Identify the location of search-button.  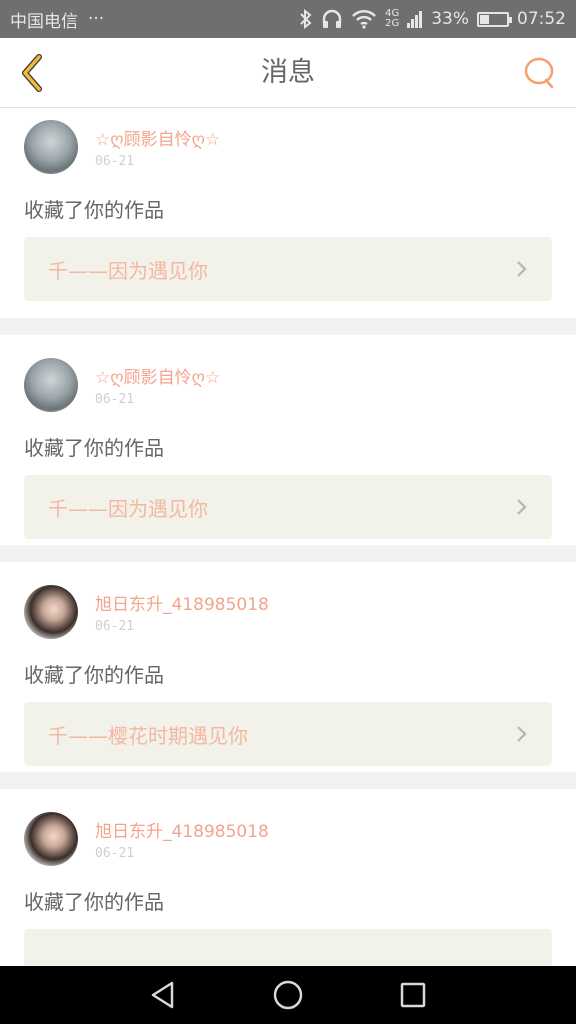
(539, 73).